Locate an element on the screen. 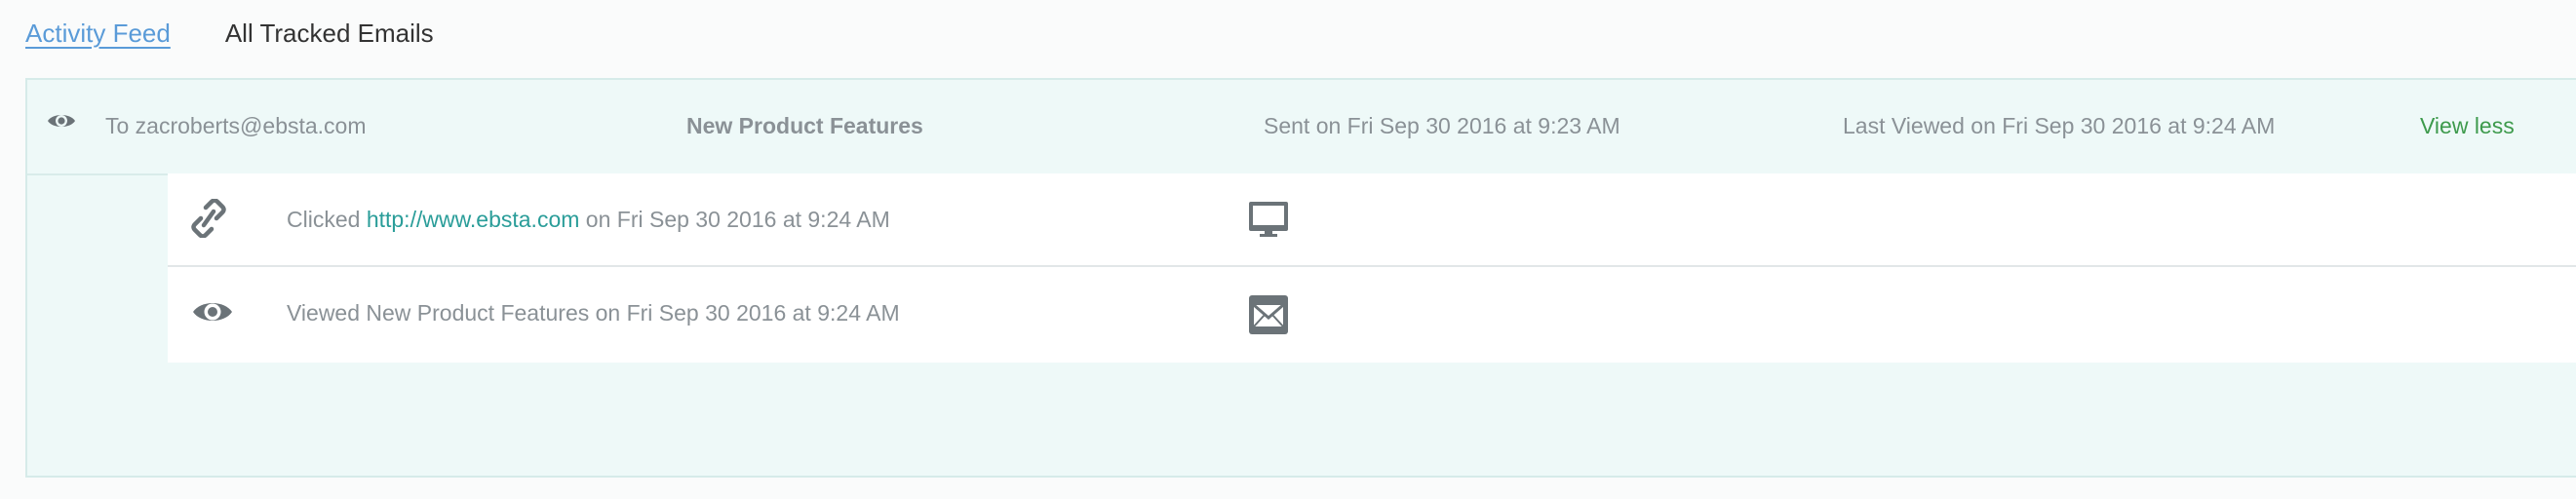  recipient-label: To zacroberts@ebsta.com is located at coordinates (236, 125).